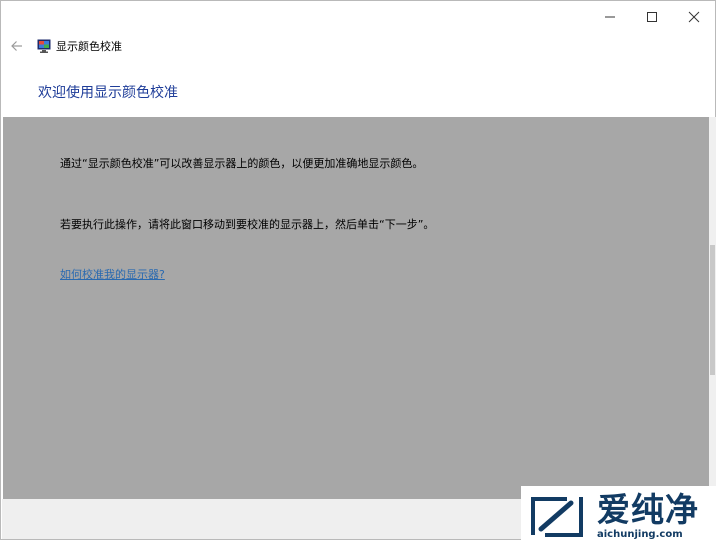 This screenshot has height=546, width=722. I want to click on minimize-button, so click(610, 17).